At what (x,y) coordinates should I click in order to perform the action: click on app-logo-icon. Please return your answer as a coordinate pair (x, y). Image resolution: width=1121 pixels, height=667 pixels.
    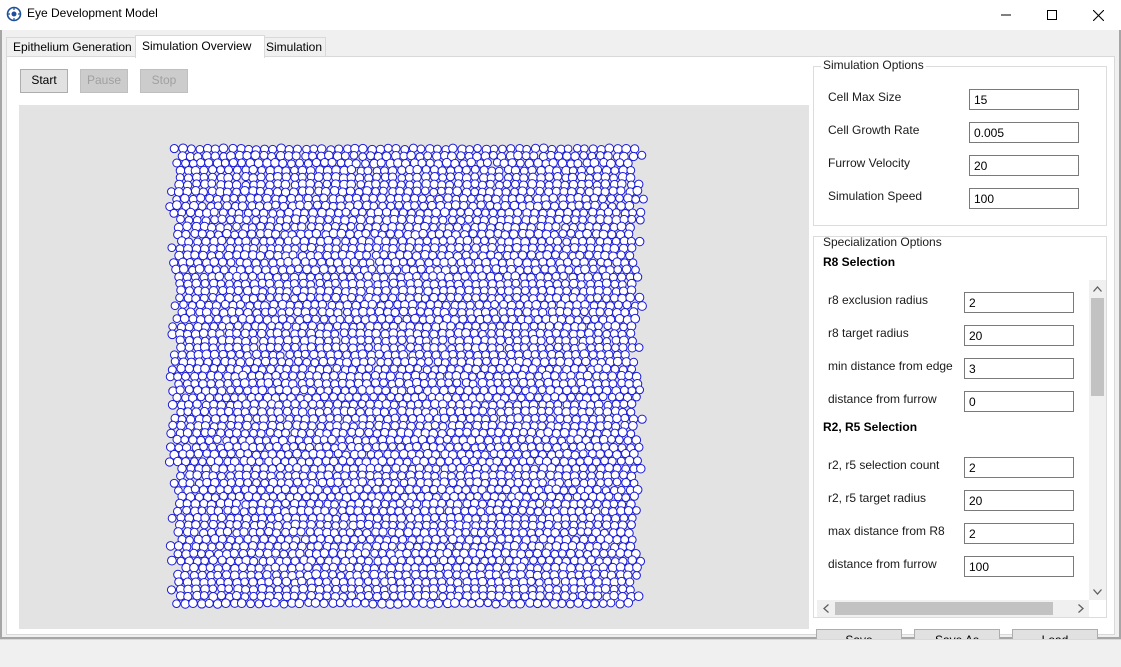
    Looking at the image, I should click on (14, 14).